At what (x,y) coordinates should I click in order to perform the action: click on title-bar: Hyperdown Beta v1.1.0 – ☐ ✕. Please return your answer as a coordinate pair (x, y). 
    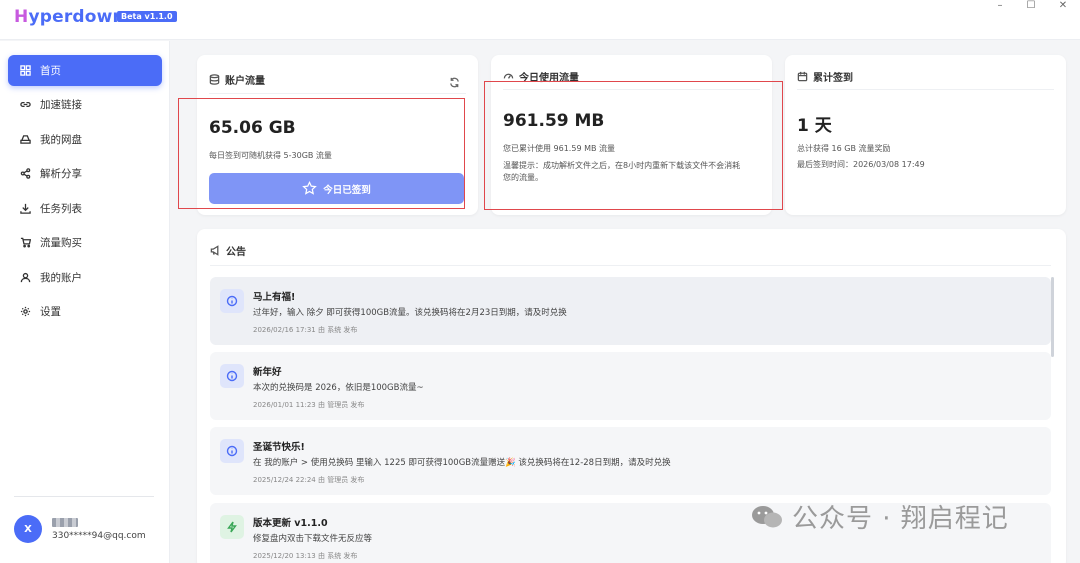
    Looking at the image, I should click on (540, 20).